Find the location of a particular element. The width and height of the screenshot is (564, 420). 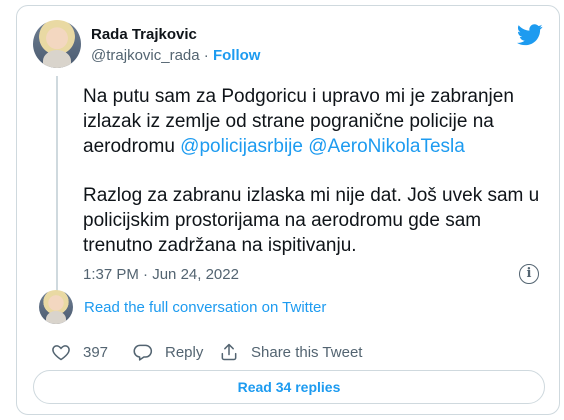

tweet-actions: 397 Reply Share this Tweet is located at coordinates (293, 352).